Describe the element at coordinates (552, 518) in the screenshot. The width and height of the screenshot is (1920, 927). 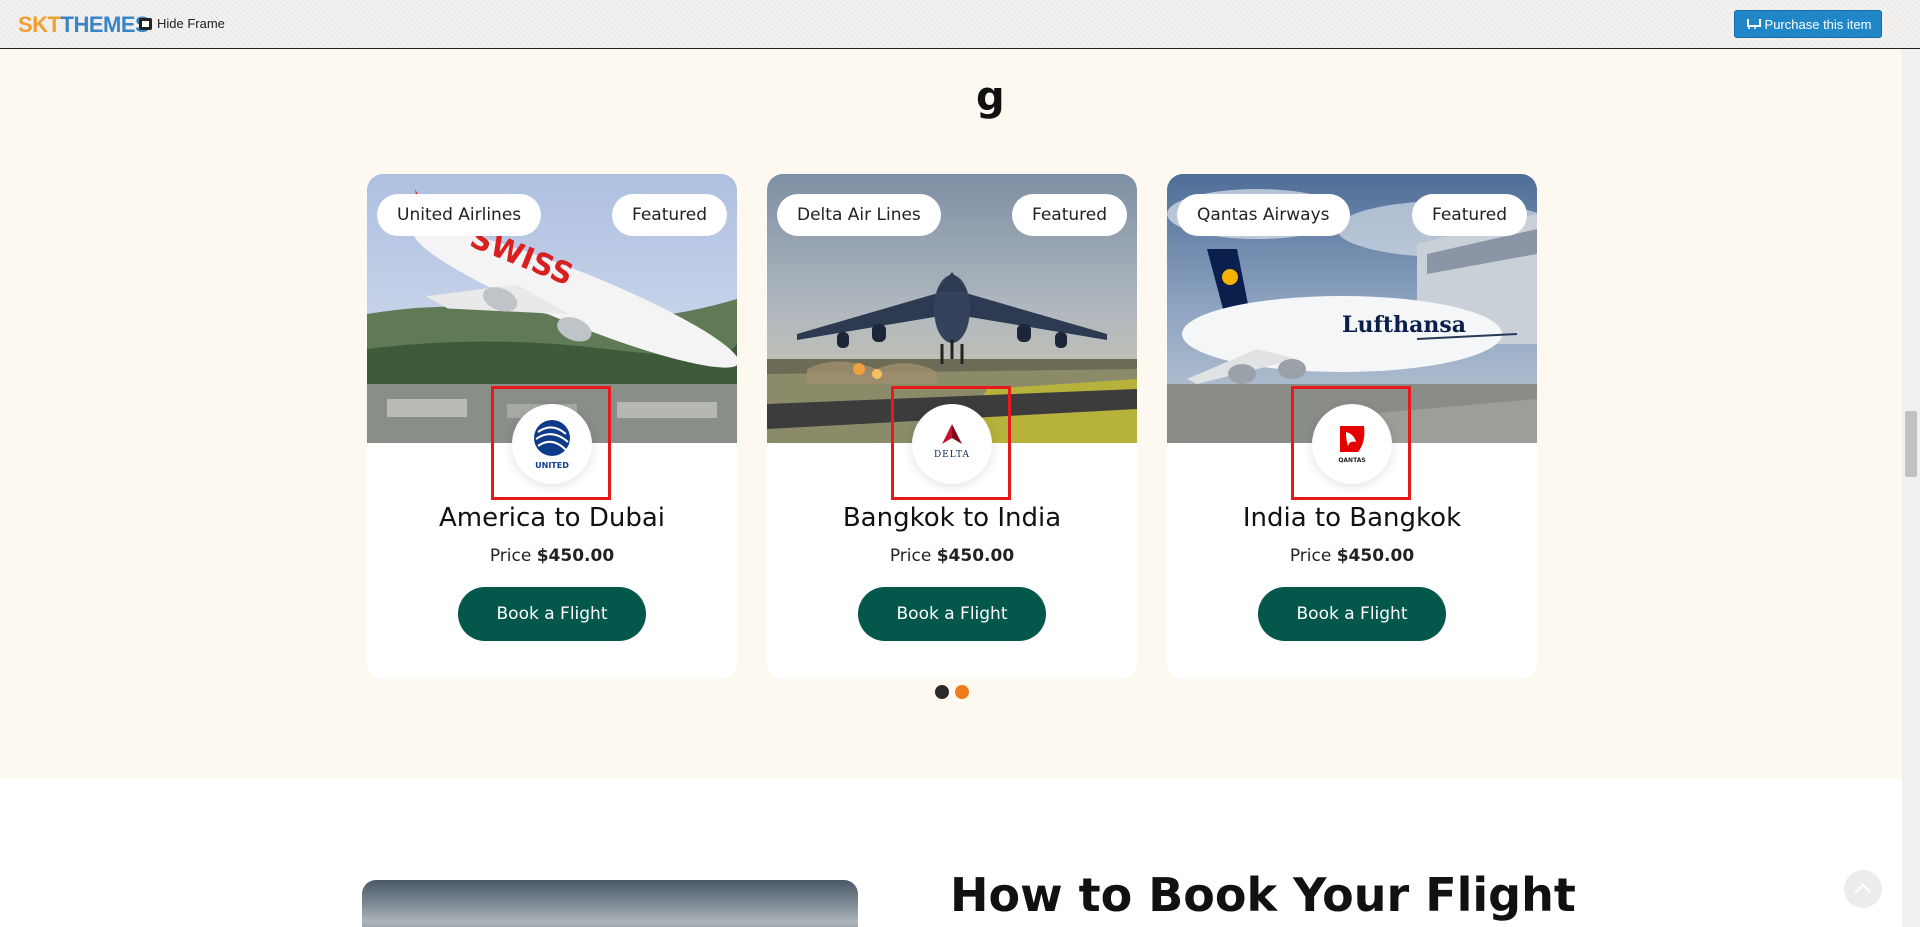
I see `route-title: America to Dubai` at that location.